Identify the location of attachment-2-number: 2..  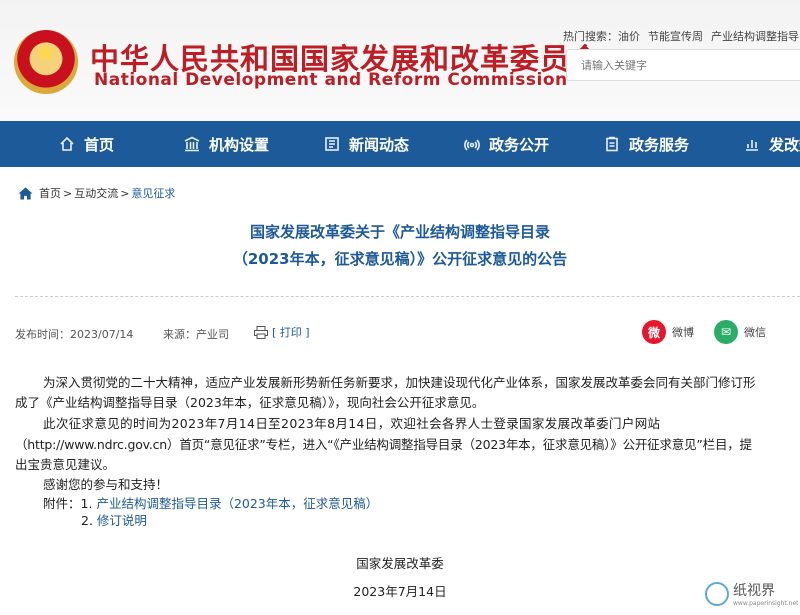
(87, 520).